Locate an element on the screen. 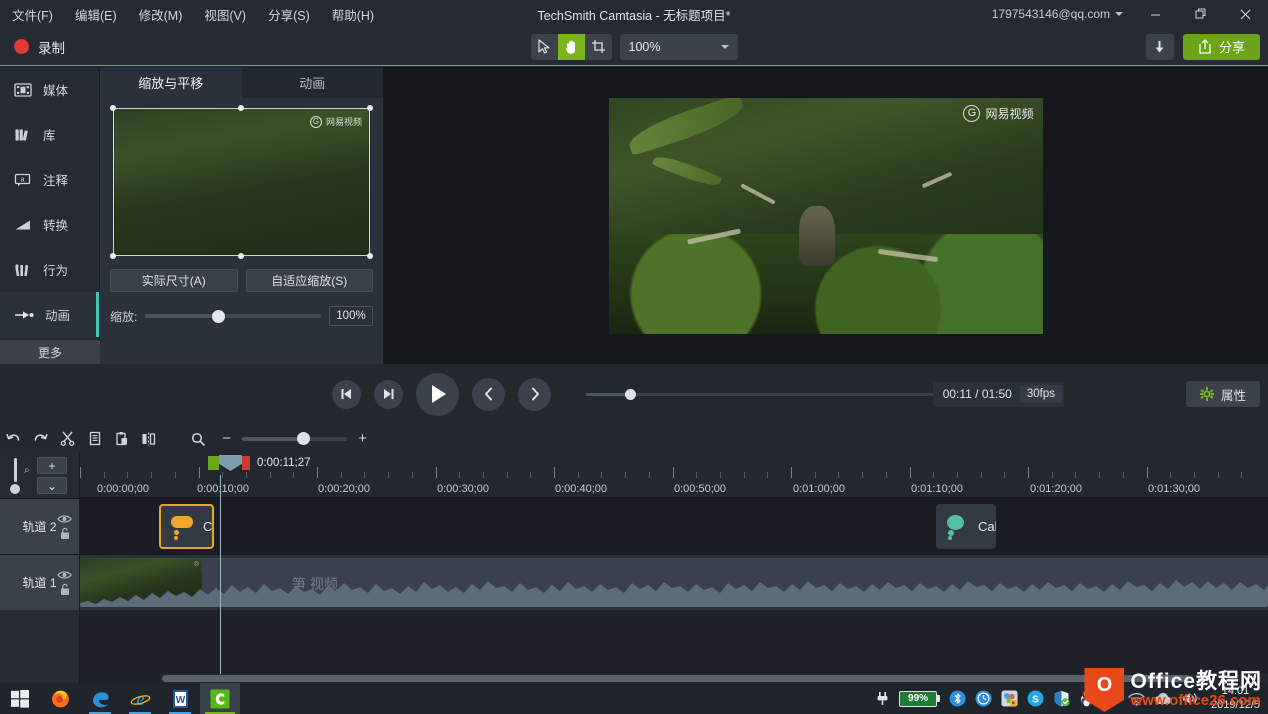 The width and height of the screenshot is (1268, 714). pointer-tool-button is located at coordinates (544, 47).